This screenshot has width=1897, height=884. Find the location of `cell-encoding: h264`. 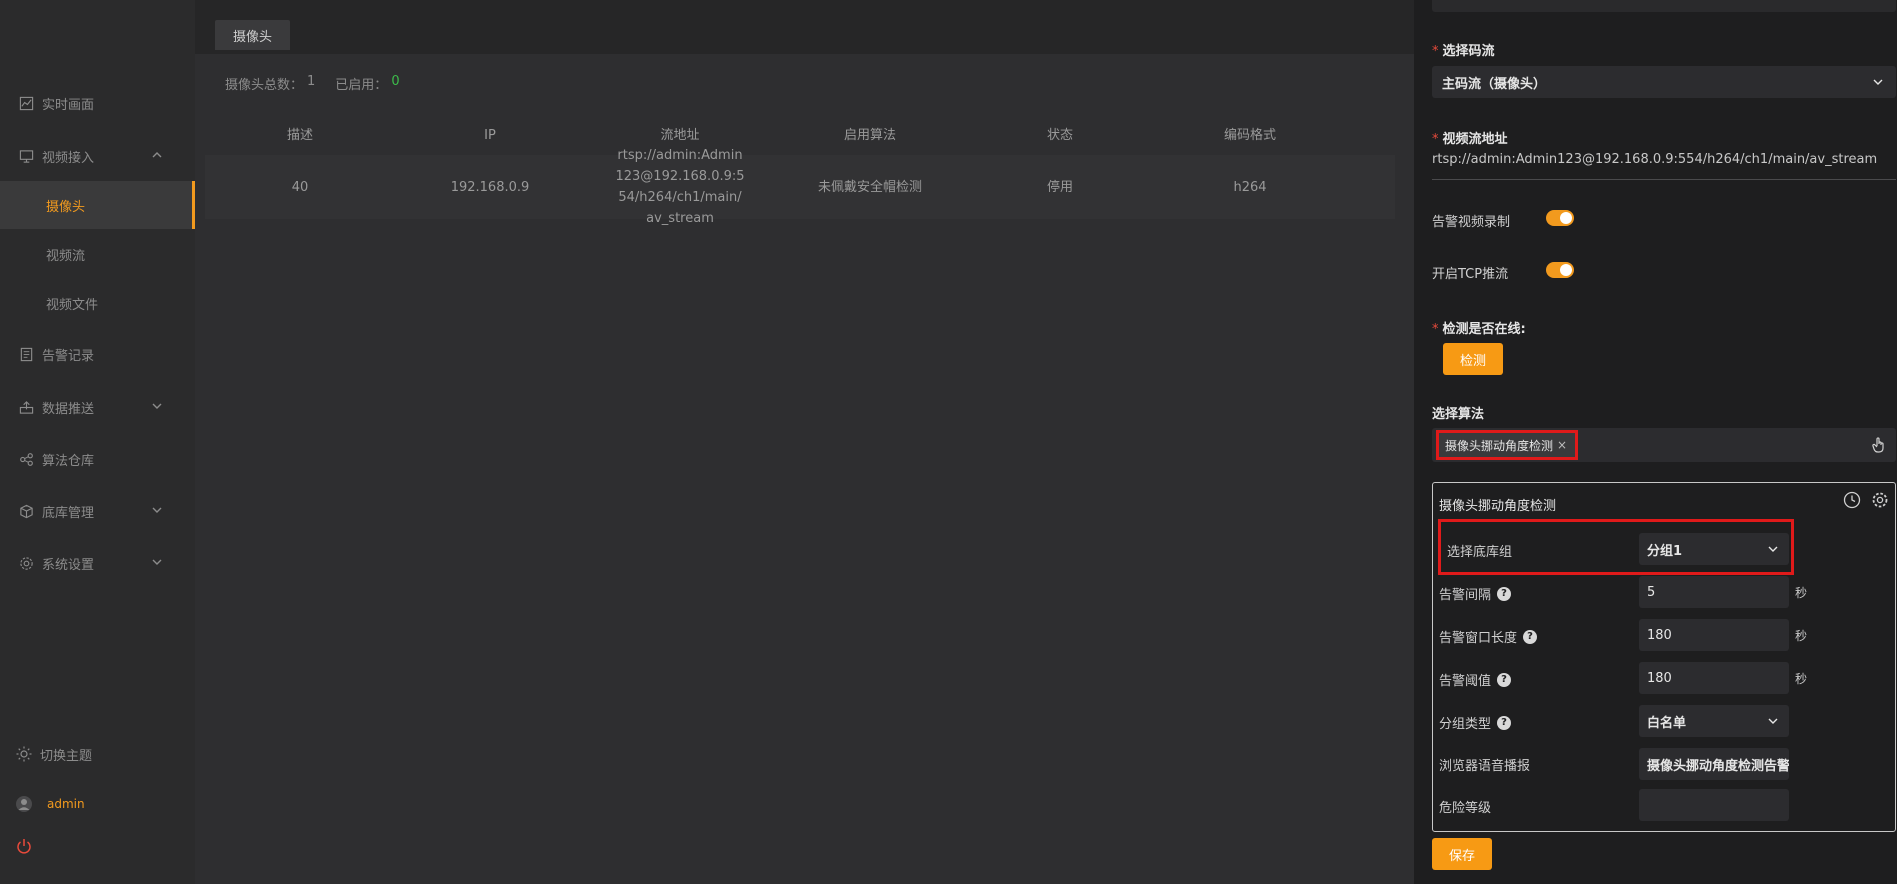

cell-encoding: h264 is located at coordinates (1250, 187).